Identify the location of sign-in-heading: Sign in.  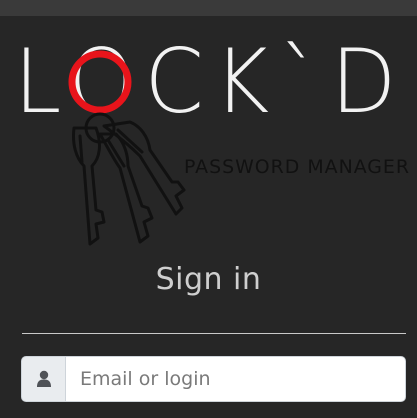
(208, 279).